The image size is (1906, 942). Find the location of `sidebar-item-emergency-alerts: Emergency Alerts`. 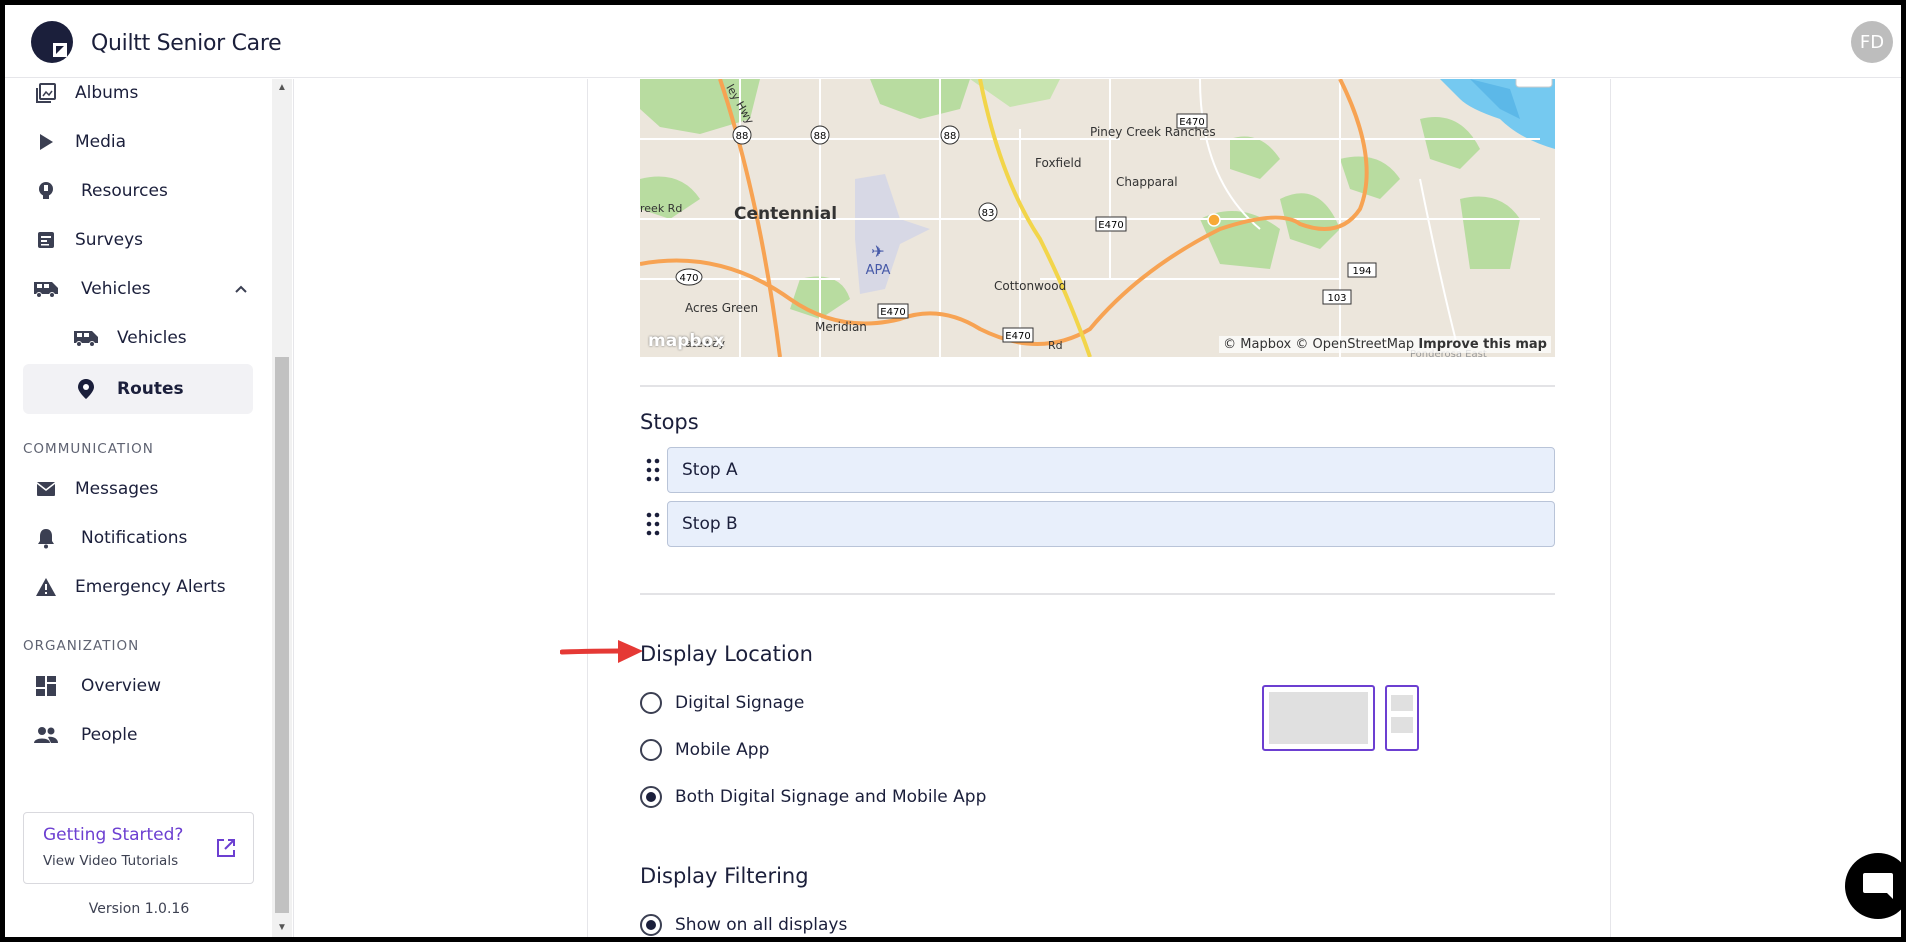

sidebar-item-emergency-alerts: Emergency Alerts is located at coordinates (138, 587).